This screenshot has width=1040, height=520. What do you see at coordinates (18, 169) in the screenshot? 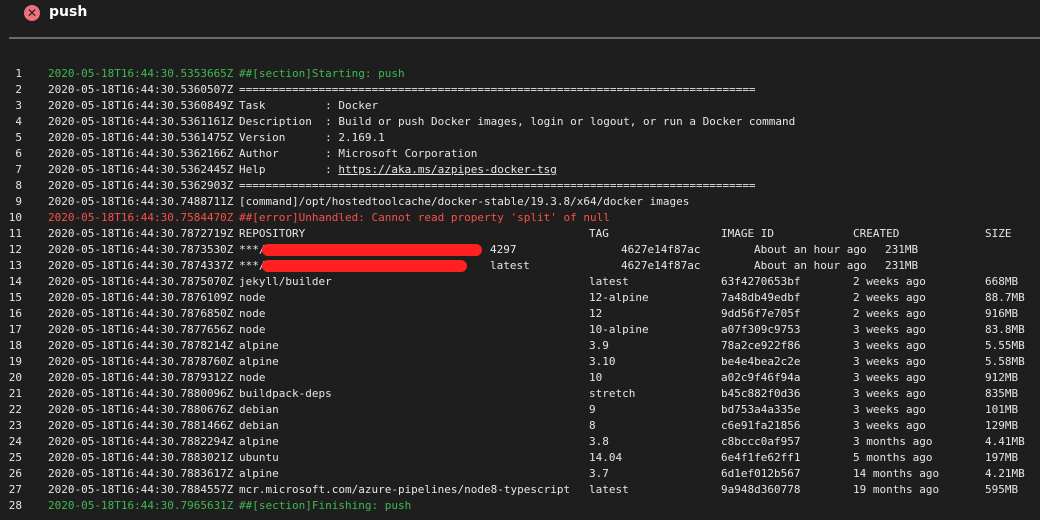
I see `line-number: 7` at bounding box center [18, 169].